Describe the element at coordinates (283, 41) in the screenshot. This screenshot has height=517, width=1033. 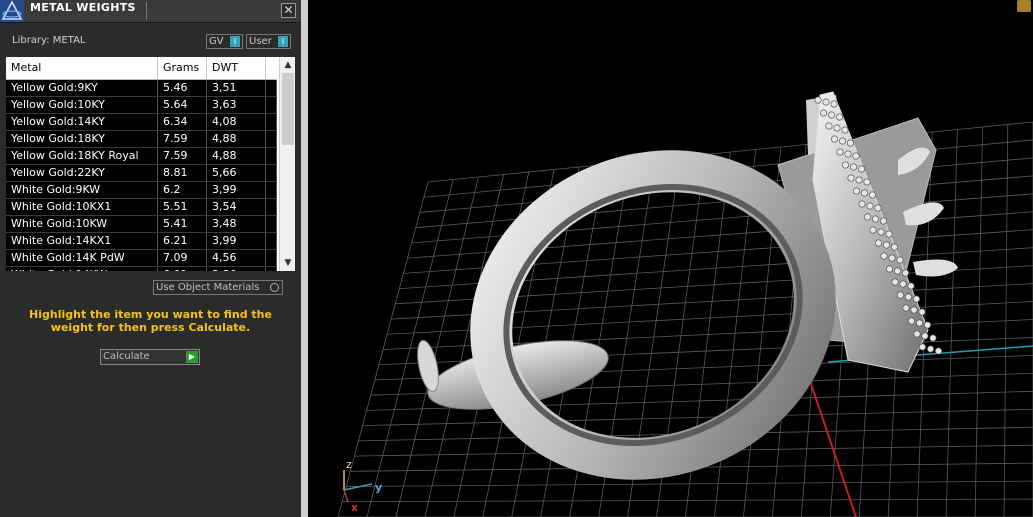
I see `user-toggle-switch: I` at that location.